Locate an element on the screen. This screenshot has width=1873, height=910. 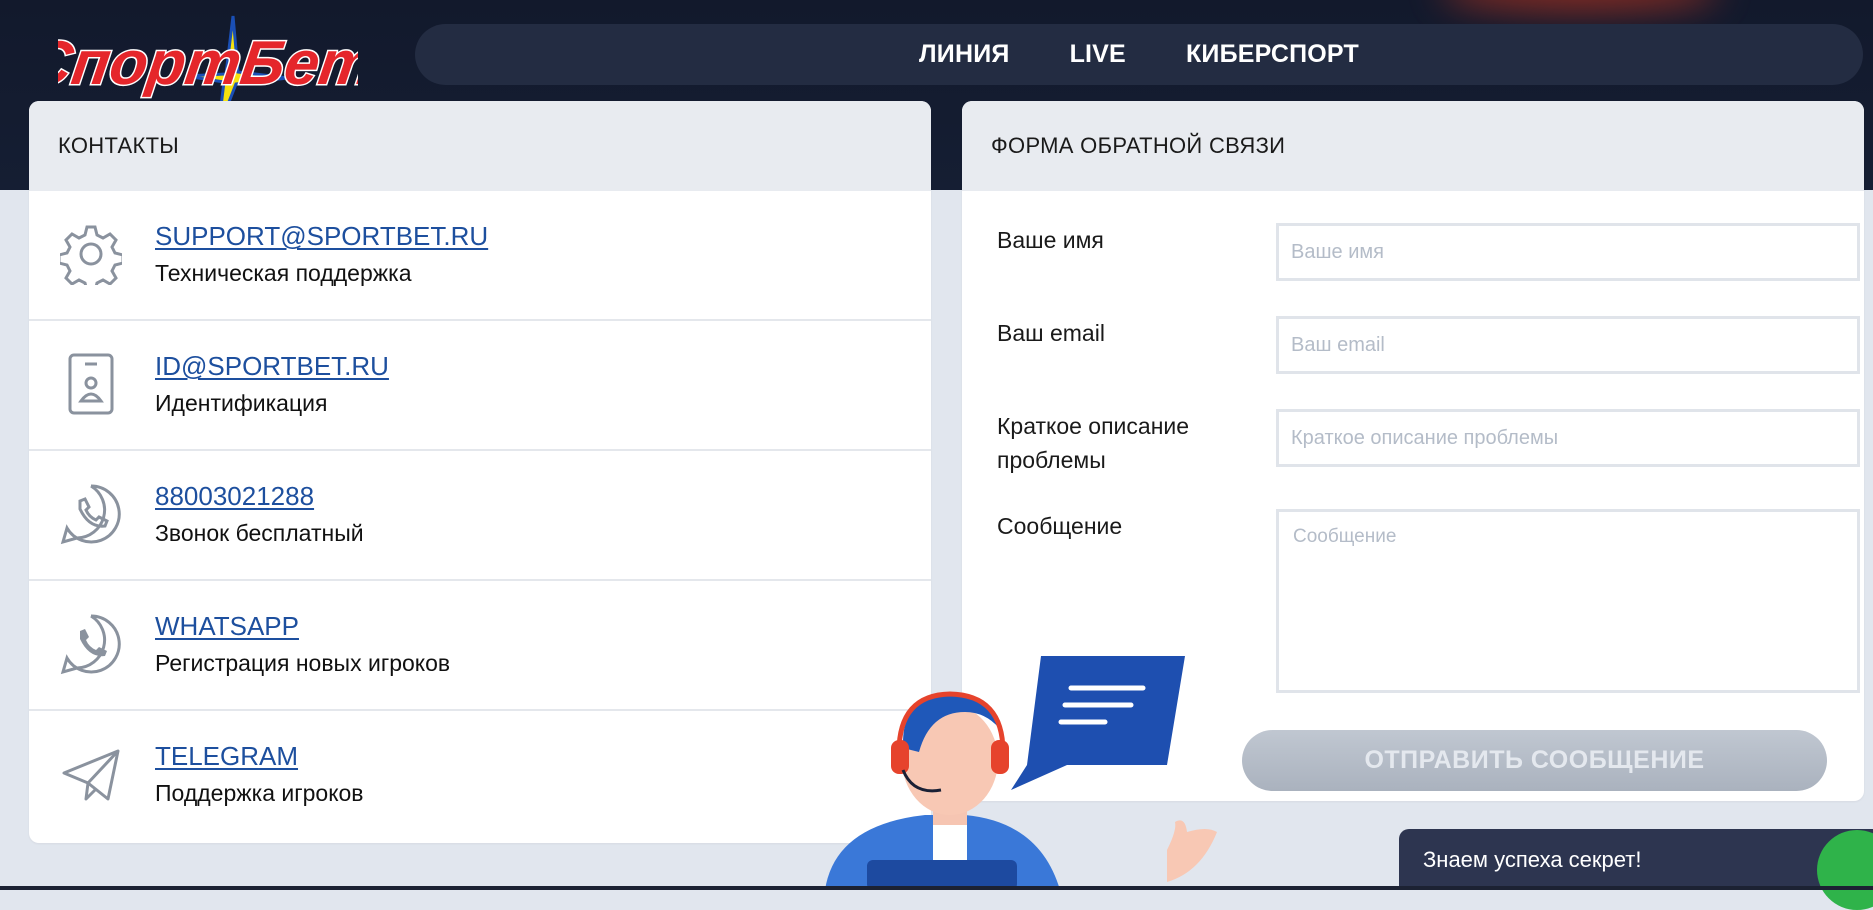
contacts-title: КОНТАКТЫ is located at coordinates (480, 146).